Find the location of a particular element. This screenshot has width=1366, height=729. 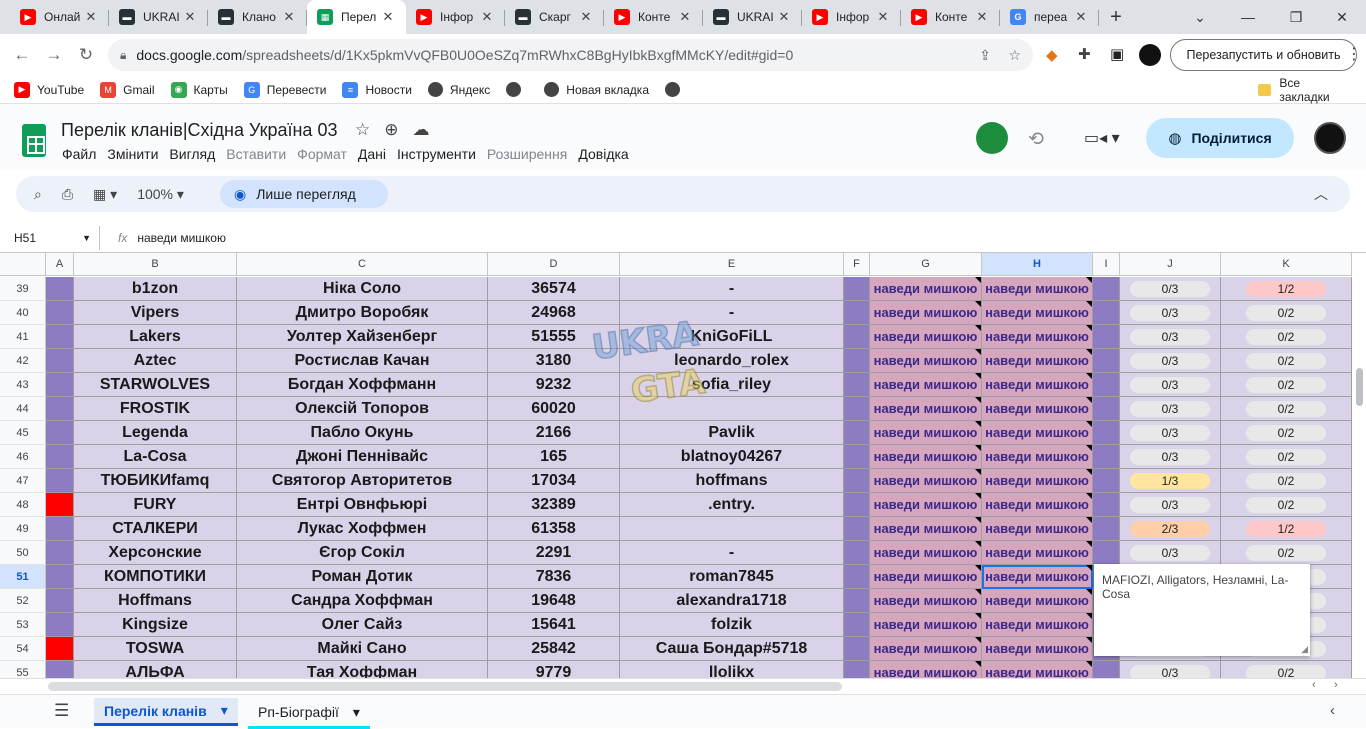

browser-tab: ▬ Клано ✕ is located at coordinates (257, 17).